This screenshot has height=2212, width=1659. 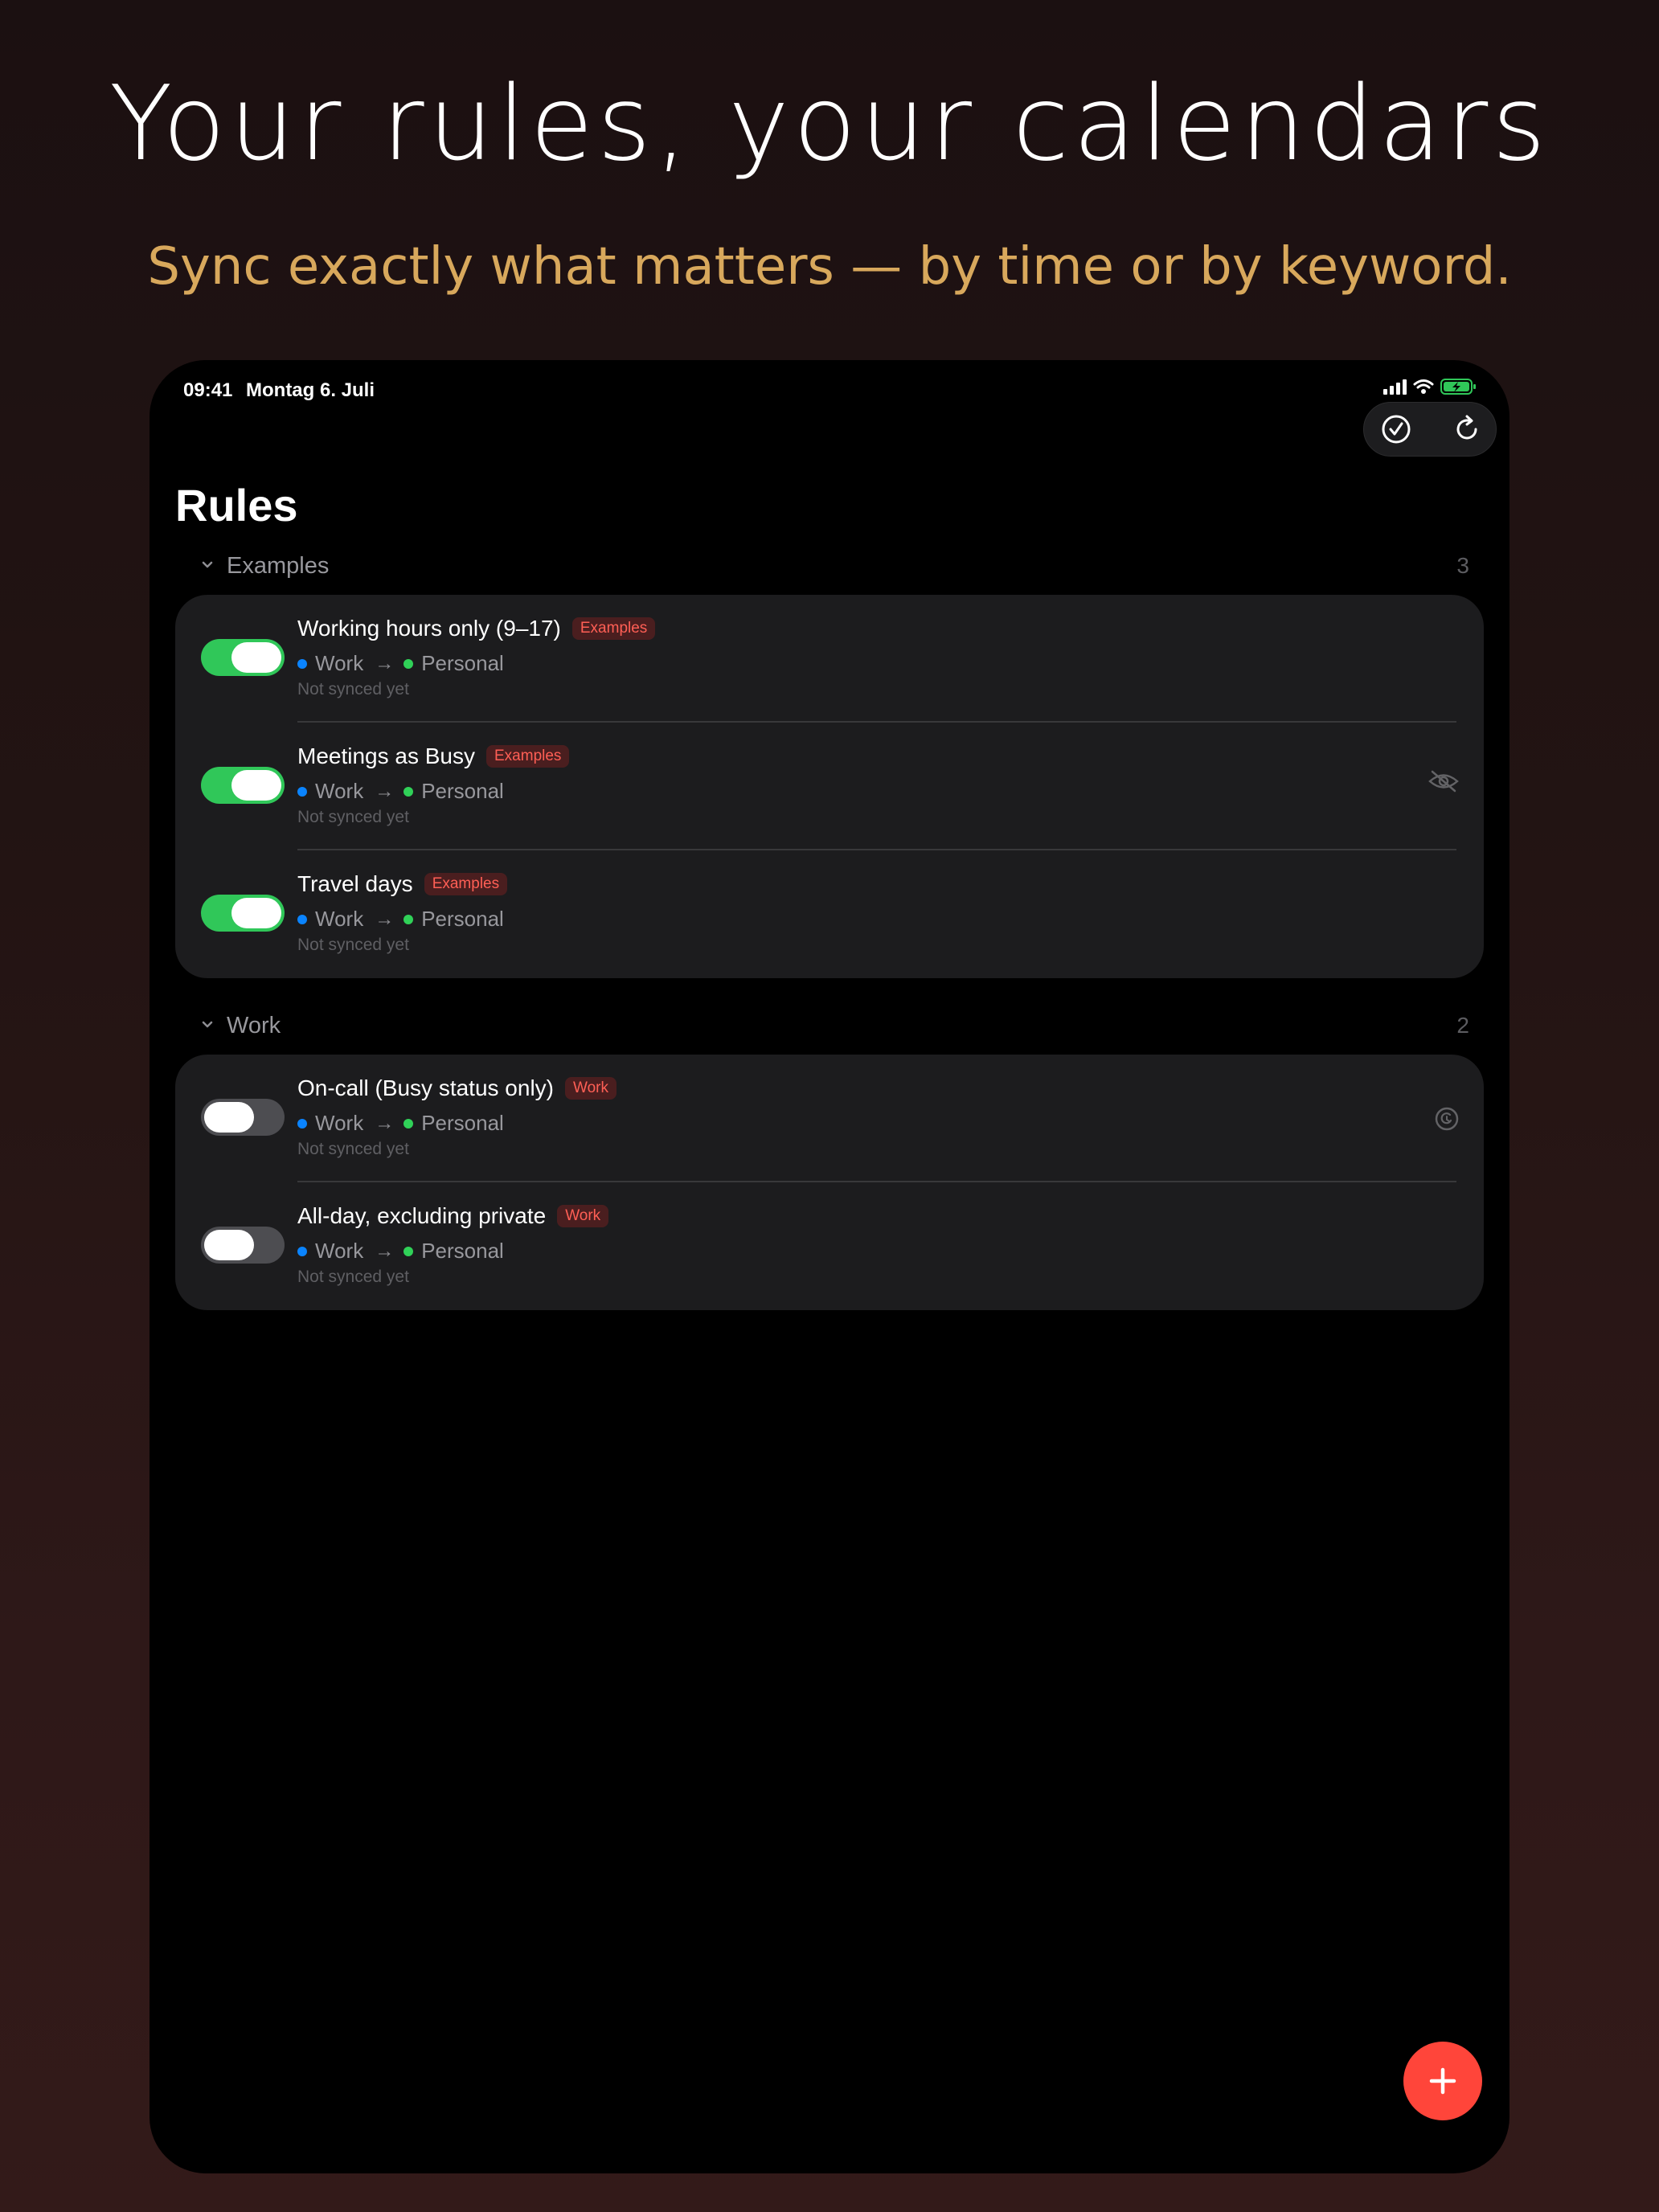 What do you see at coordinates (254, 1025) in the screenshot?
I see `section-name: Work` at bounding box center [254, 1025].